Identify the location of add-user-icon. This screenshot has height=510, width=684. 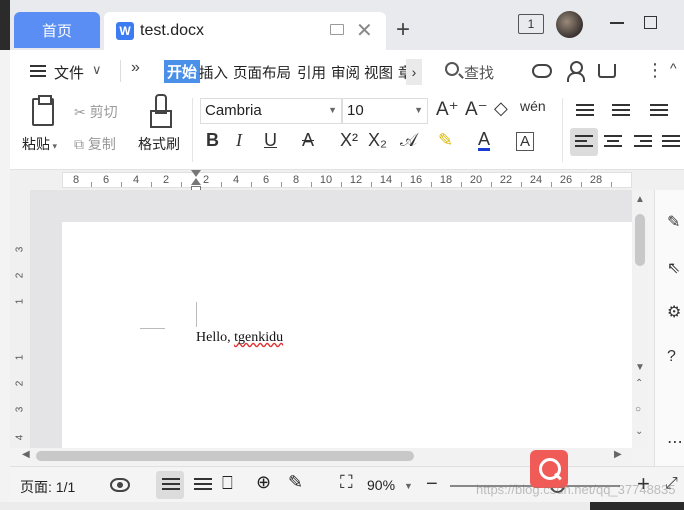
(576, 71).